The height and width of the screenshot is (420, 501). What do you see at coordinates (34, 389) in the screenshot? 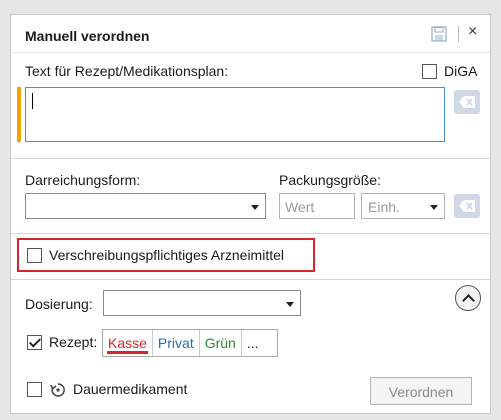
I see `dauermedikament-checkbox` at bounding box center [34, 389].